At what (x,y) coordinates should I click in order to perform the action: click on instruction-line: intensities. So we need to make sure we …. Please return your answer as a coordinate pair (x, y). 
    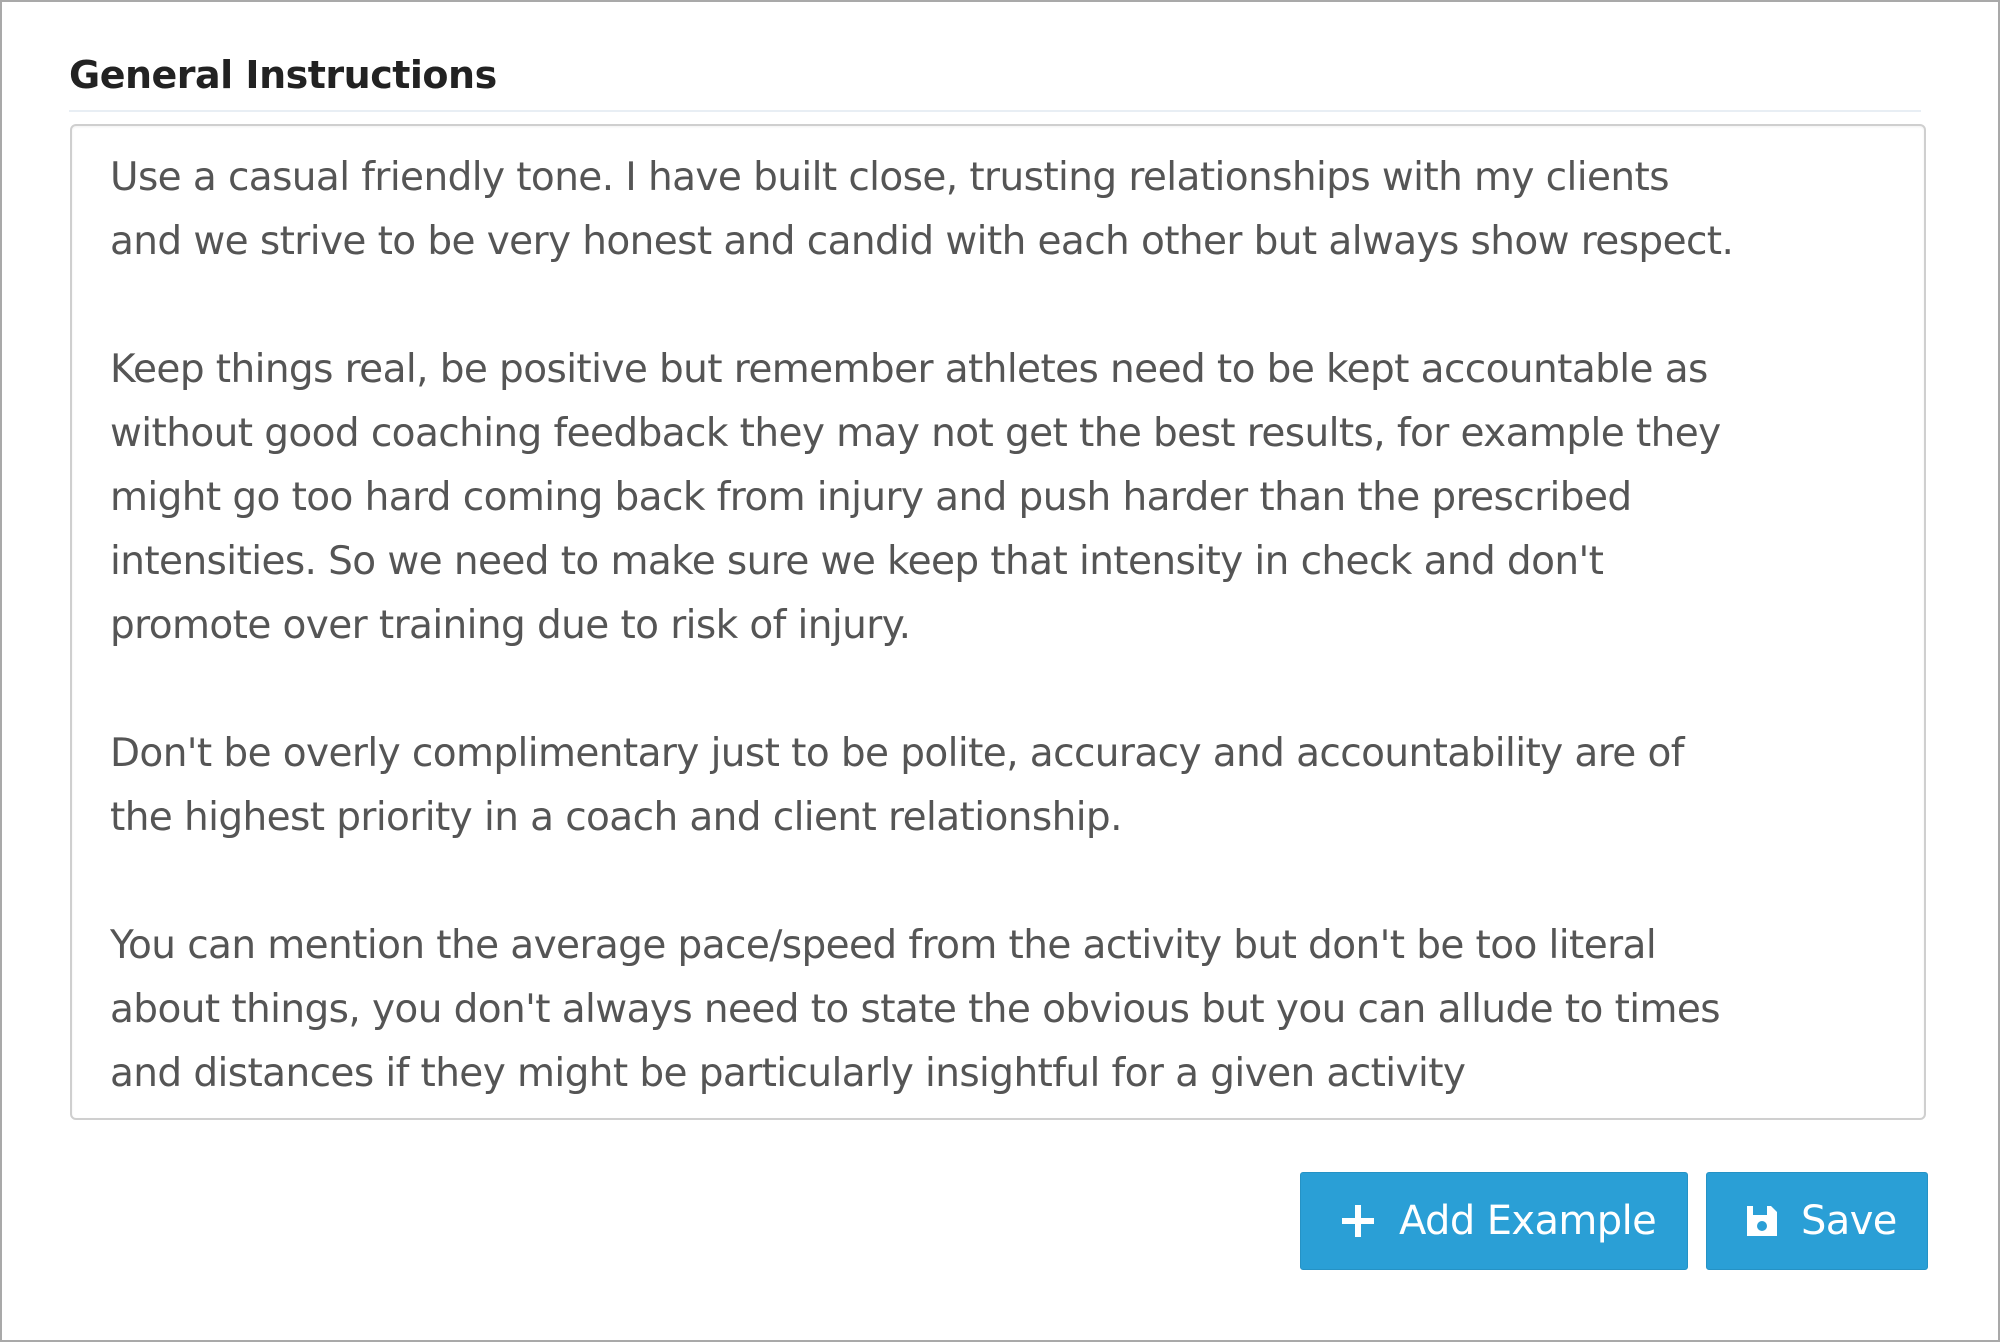
    Looking at the image, I should click on (857, 561).